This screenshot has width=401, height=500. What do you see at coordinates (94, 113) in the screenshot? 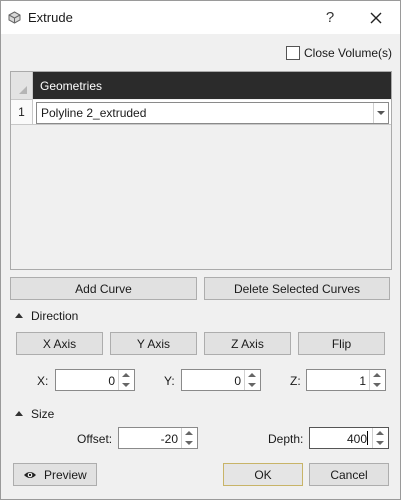
I see `geometry-select-value: Polyline 2_extruded` at bounding box center [94, 113].